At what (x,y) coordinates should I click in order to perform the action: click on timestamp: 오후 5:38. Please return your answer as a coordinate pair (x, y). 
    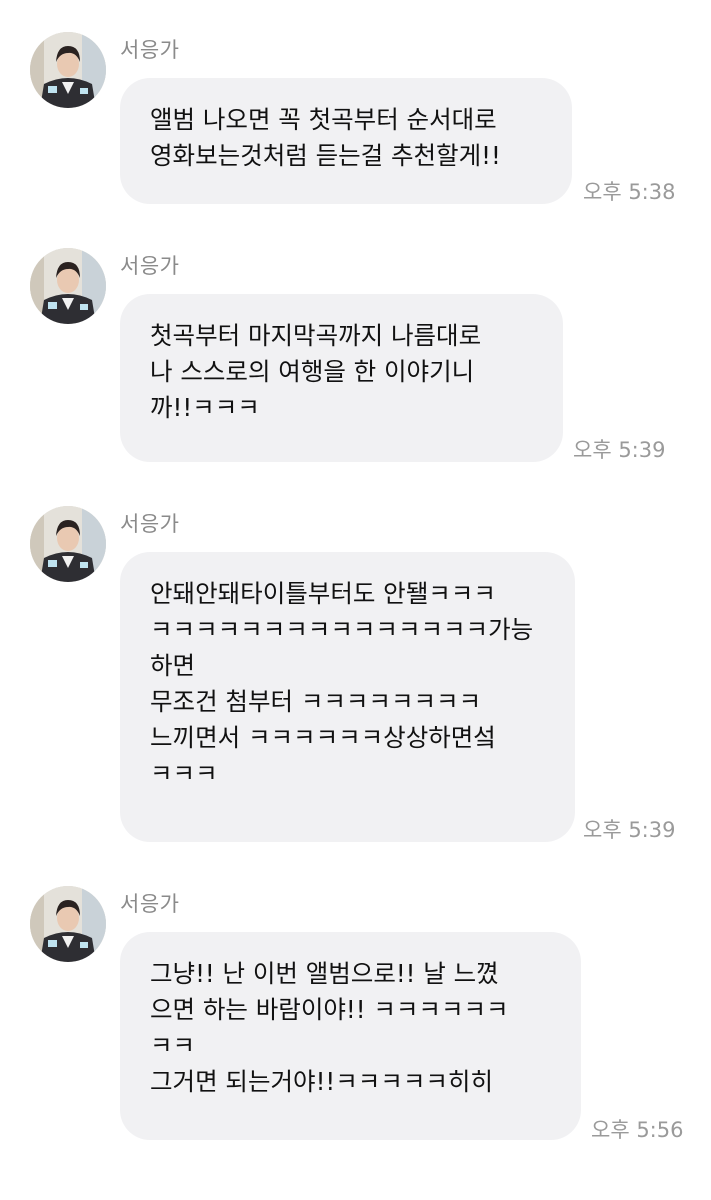
    Looking at the image, I should click on (629, 192).